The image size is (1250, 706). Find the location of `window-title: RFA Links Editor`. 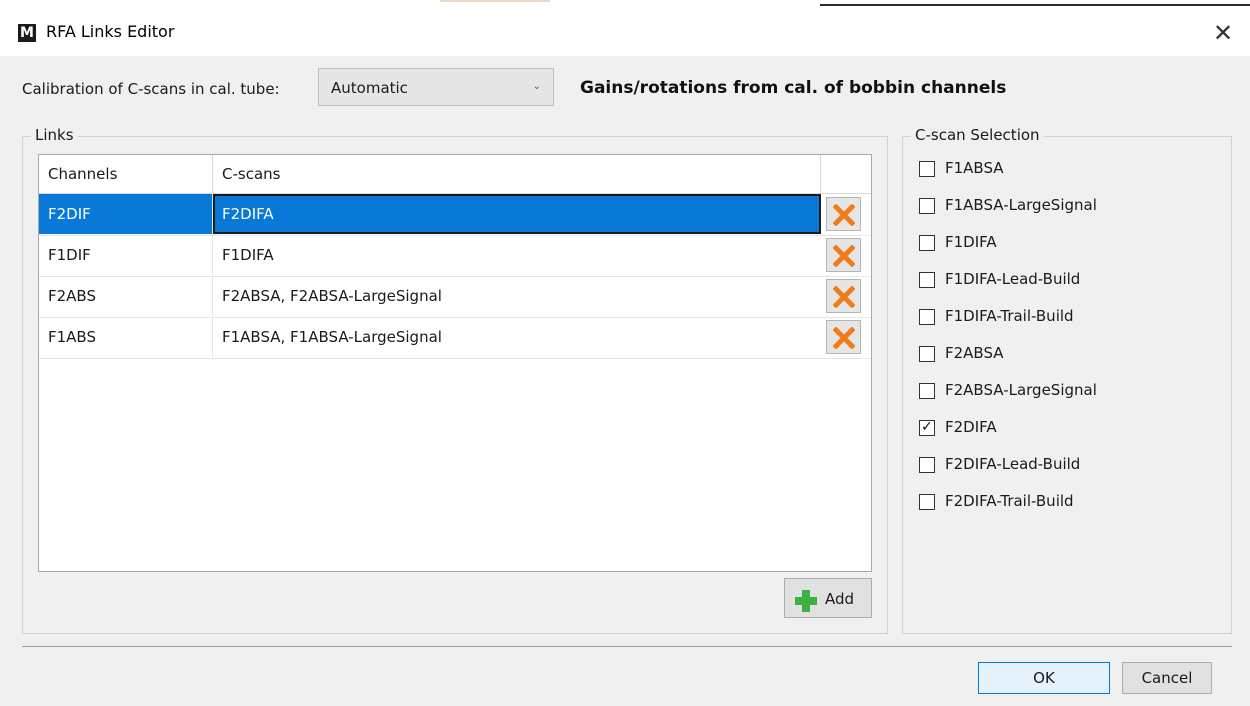

window-title: RFA Links Editor is located at coordinates (110, 31).